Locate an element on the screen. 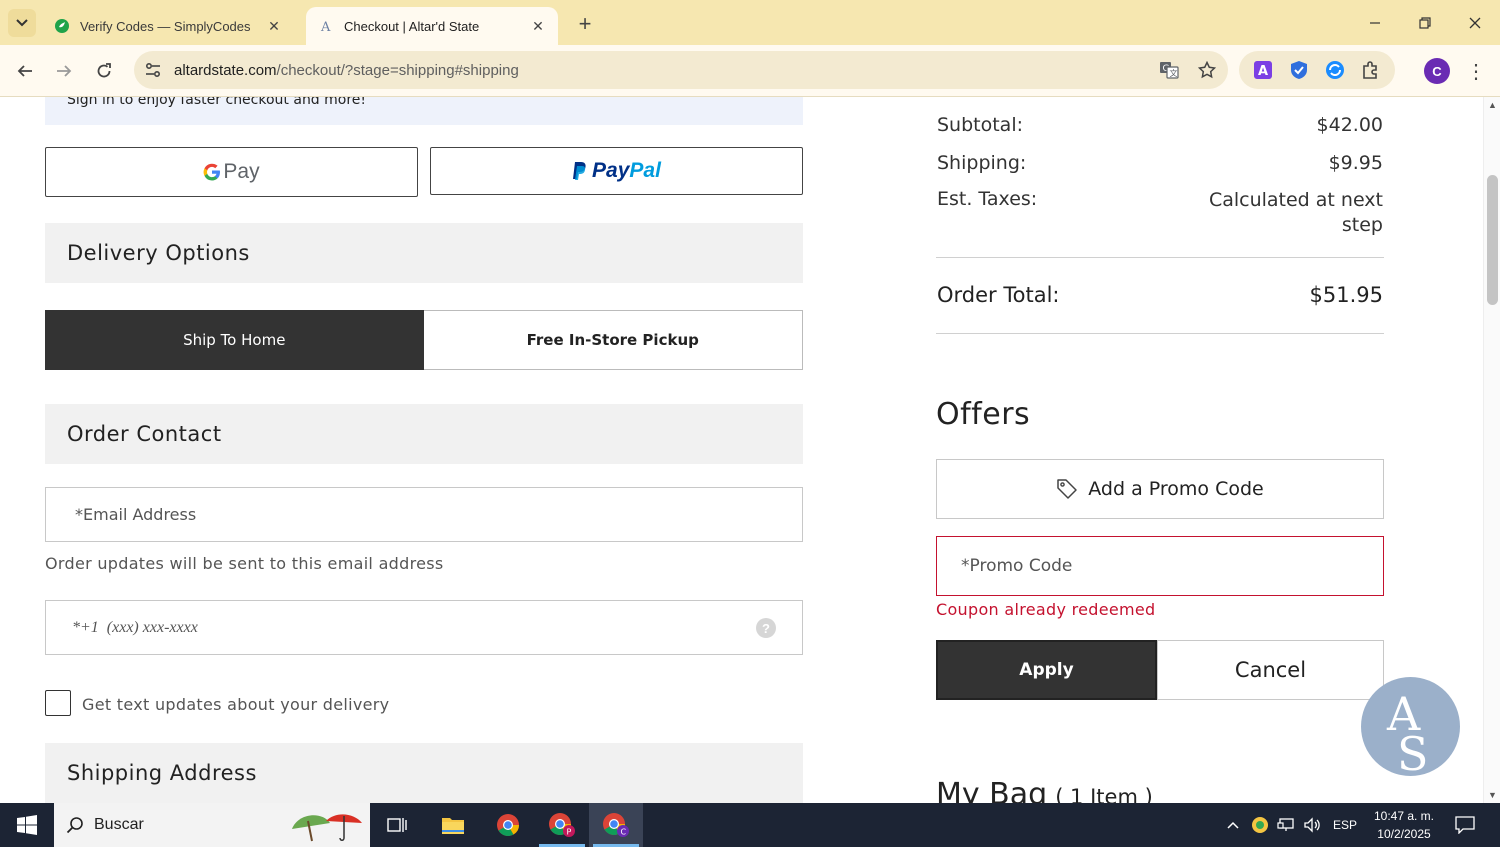 This screenshot has width=1500, height=847. tab-title: Verify Codes — SimplyCodes is located at coordinates (165, 26).